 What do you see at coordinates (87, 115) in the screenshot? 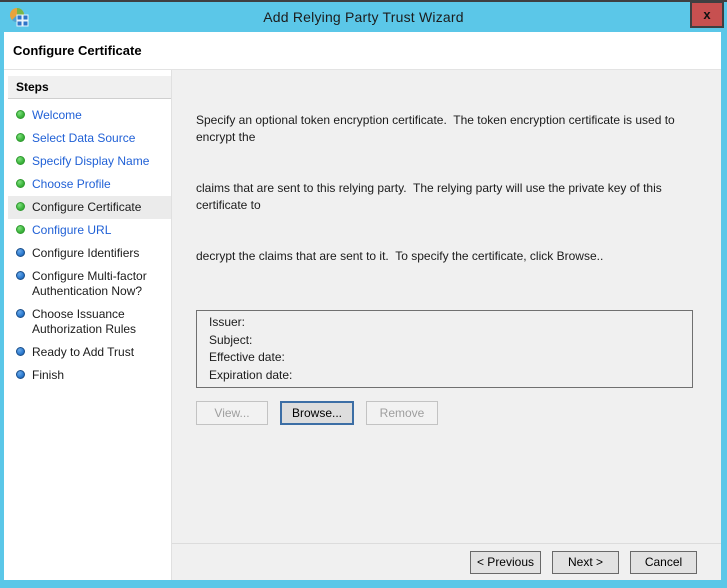
I see `sidebar-step-welcome: Welcome` at bounding box center [87, 115].